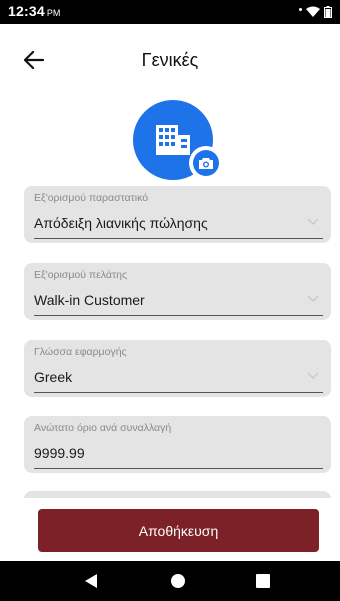 This screenshot has width=340, height=601. I want to click on page-title: Γενικές, so click(170, 59).